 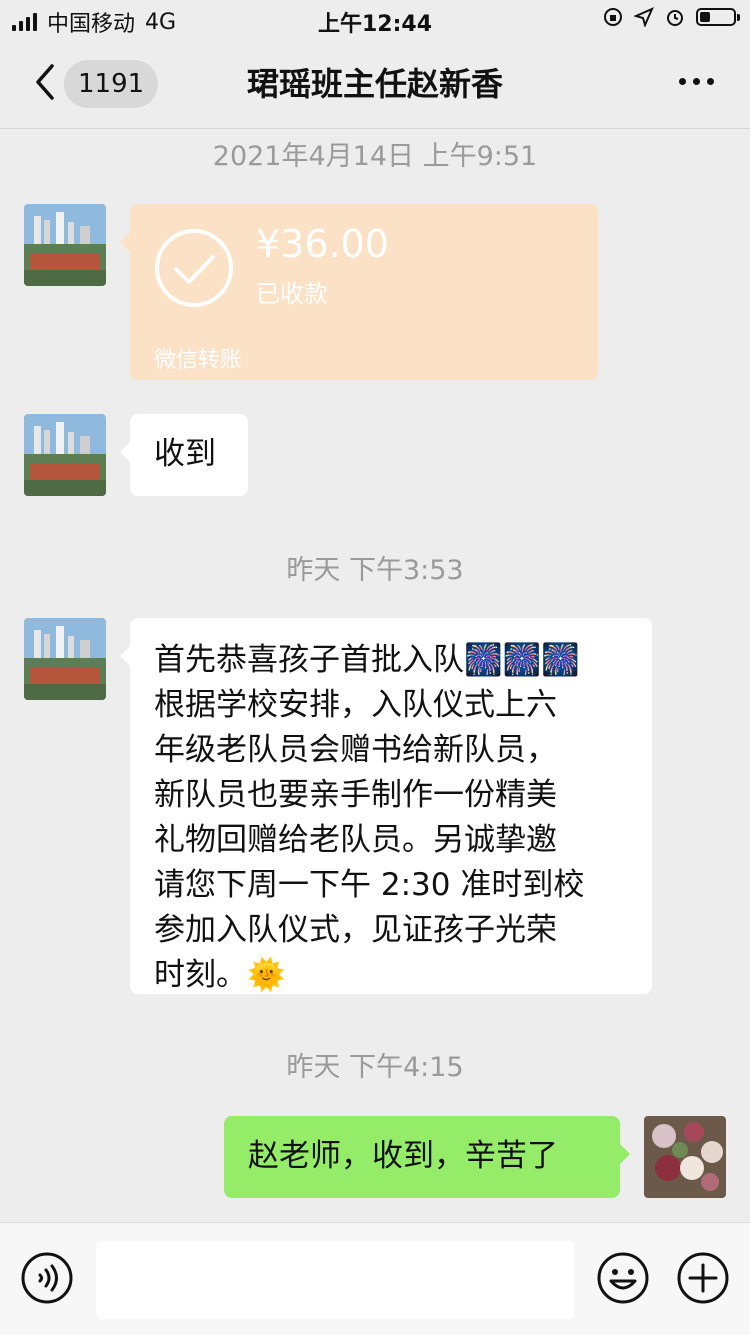 I want to click on chat-title: 珺瑶班主任赵新香, so click(x=374, y=84).